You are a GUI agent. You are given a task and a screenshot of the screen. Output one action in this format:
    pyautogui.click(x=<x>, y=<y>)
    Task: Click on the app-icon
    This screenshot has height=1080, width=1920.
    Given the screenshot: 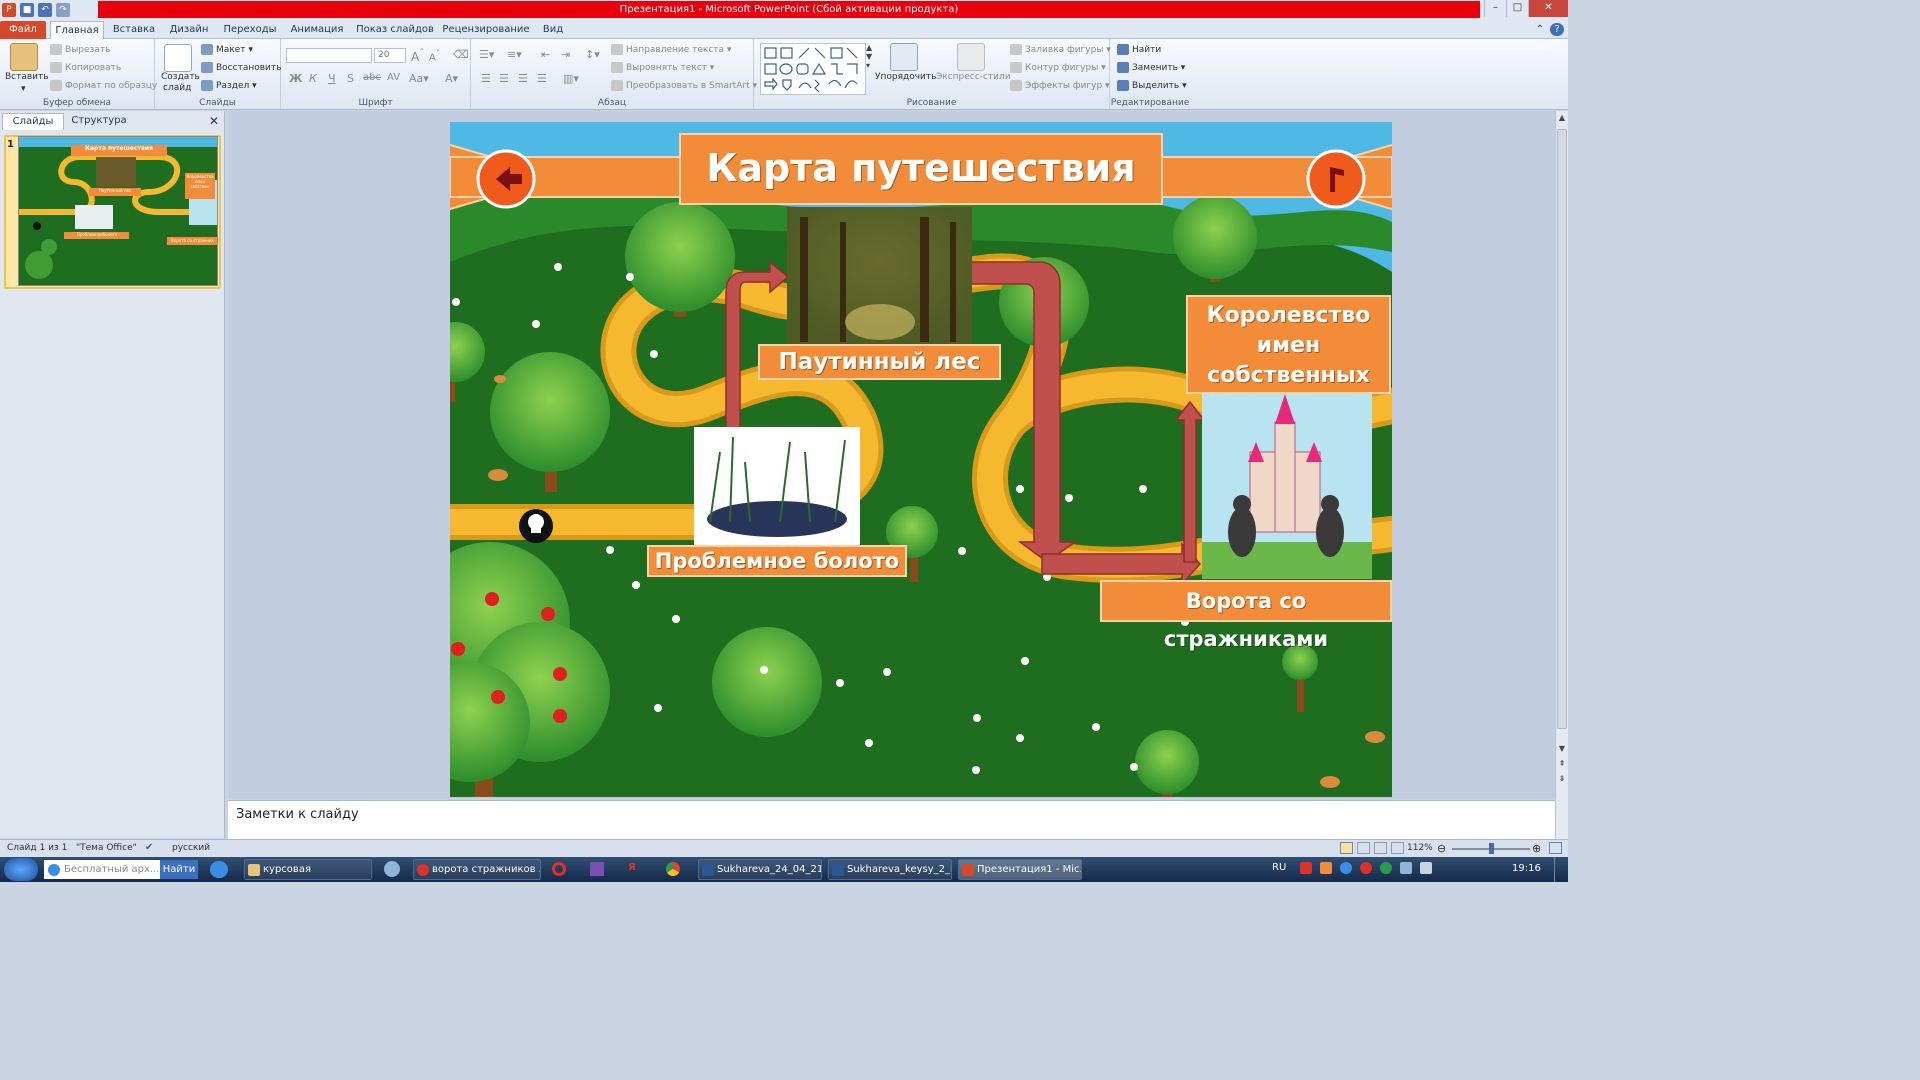 What is the action you would take?
    pyautogui.click(x=392, y=869)
    